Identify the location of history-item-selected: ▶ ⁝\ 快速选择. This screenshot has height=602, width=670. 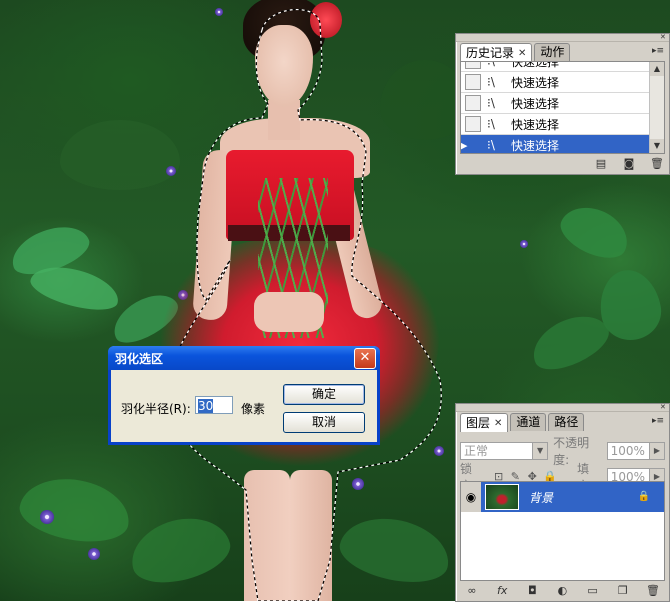
(555, 144).